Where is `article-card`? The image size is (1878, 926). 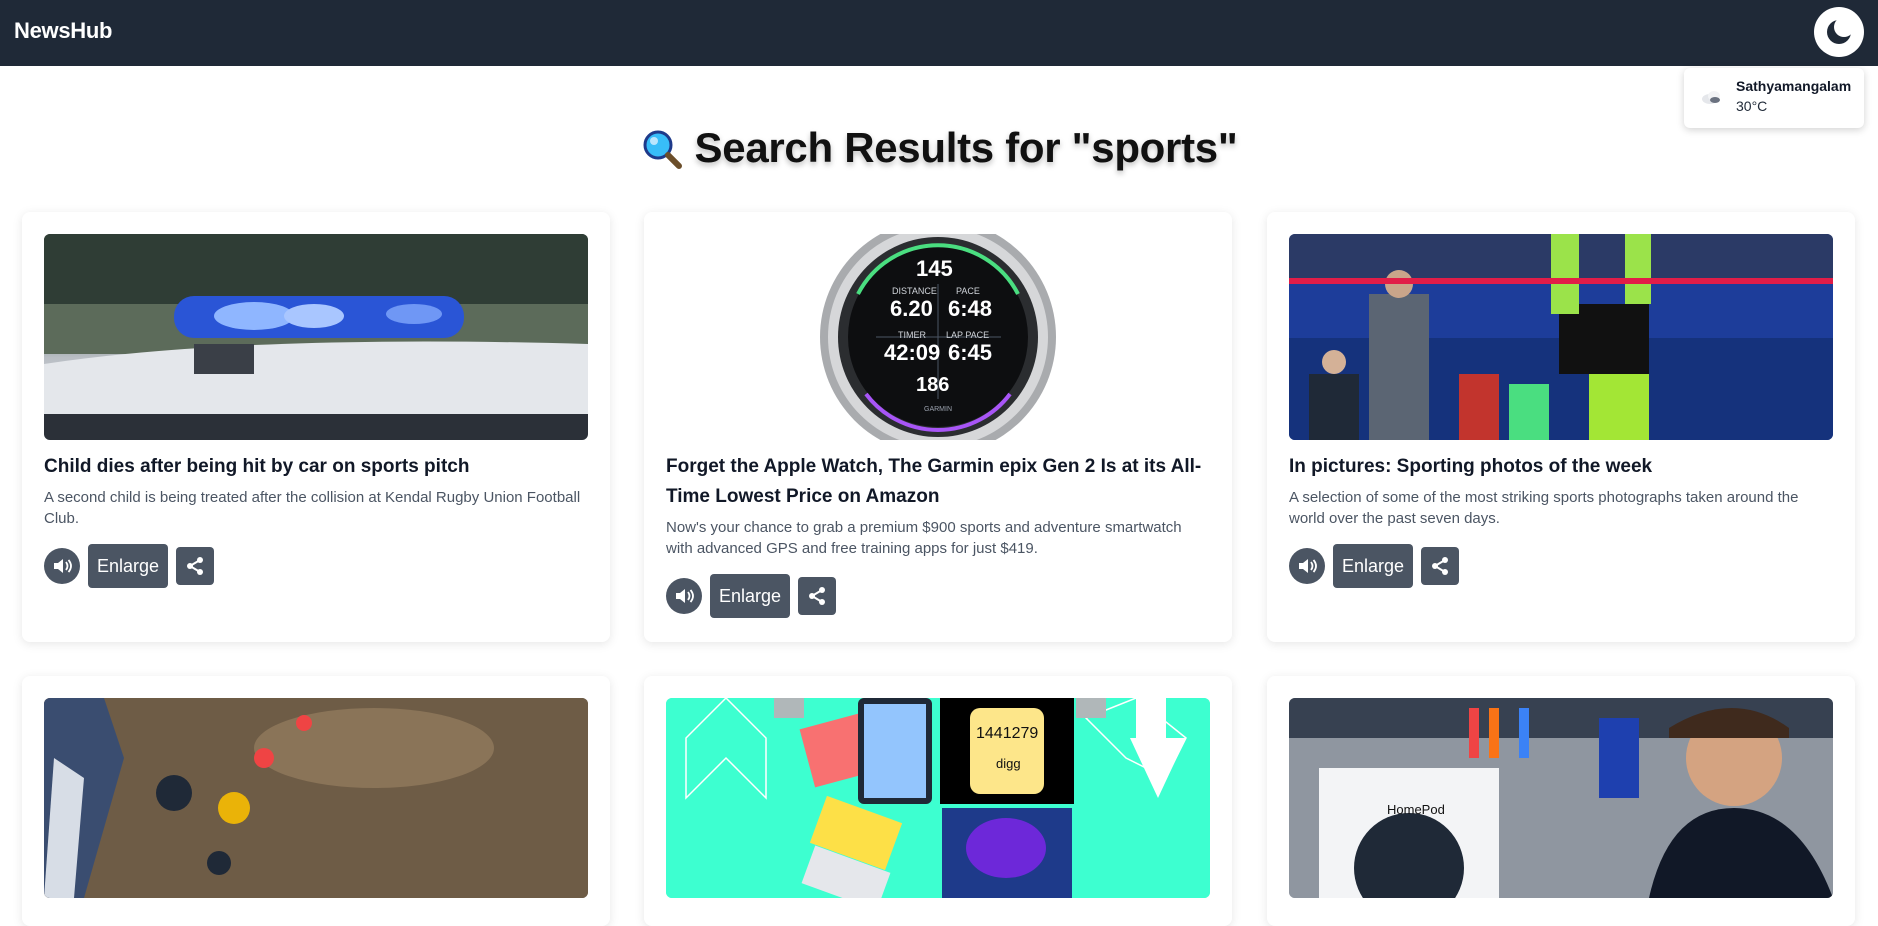 article-card is located at coordinates (316, 801).